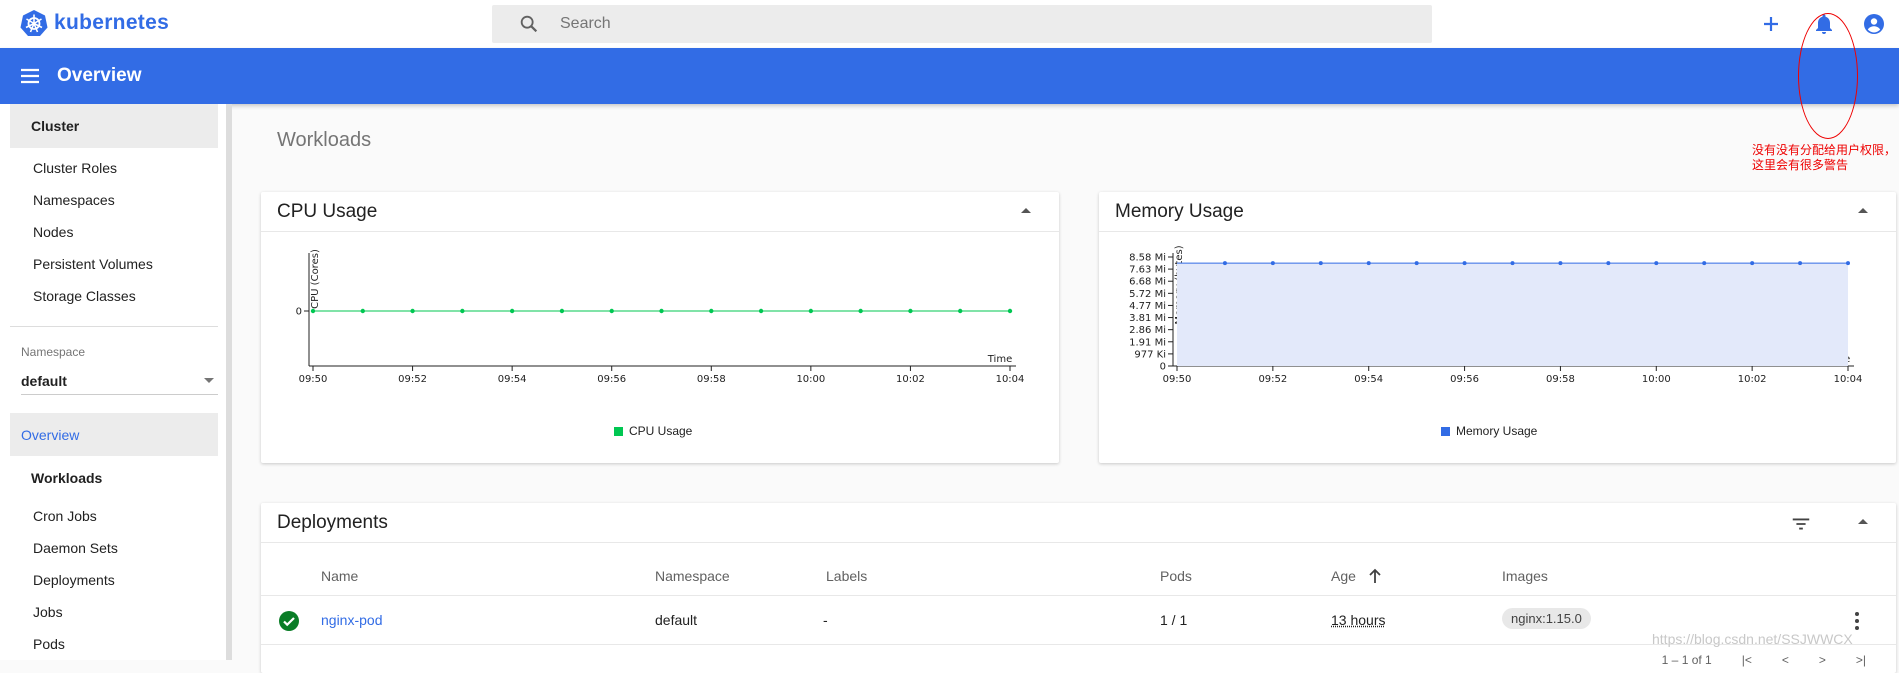 The height and width of the screenshot is (673, 1899). I want to click on y-tick-label: 5.72 Mi, so click(1147, 294).